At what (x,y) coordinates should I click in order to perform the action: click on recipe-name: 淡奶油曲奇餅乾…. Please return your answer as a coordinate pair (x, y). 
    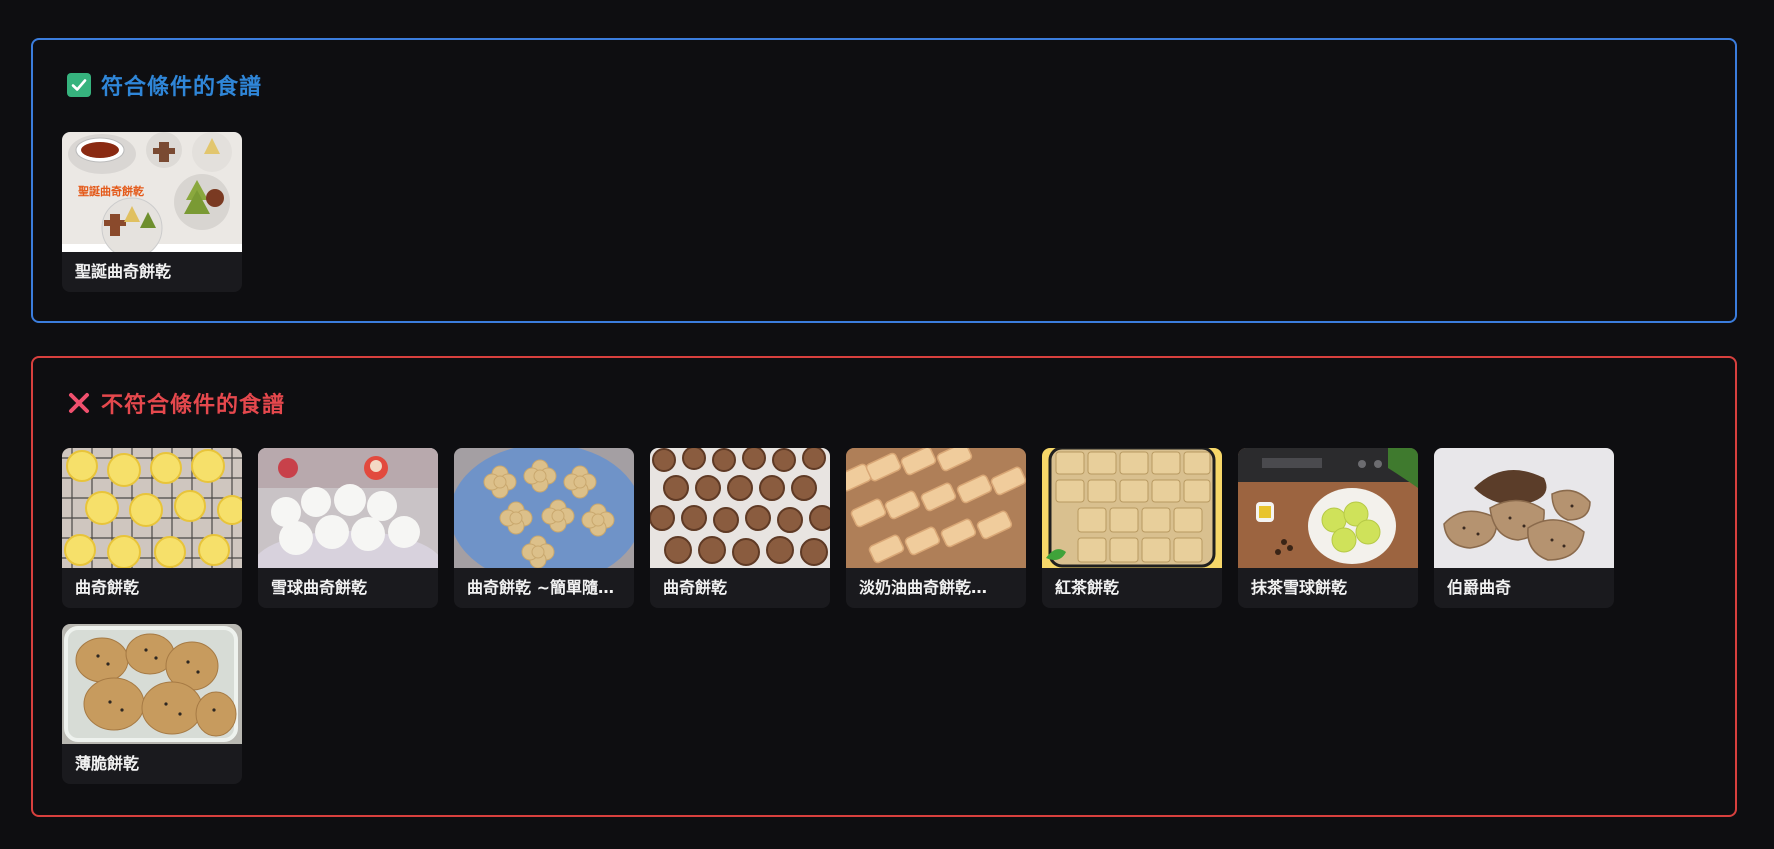
    Looking at the image, I should click on (923, 587).